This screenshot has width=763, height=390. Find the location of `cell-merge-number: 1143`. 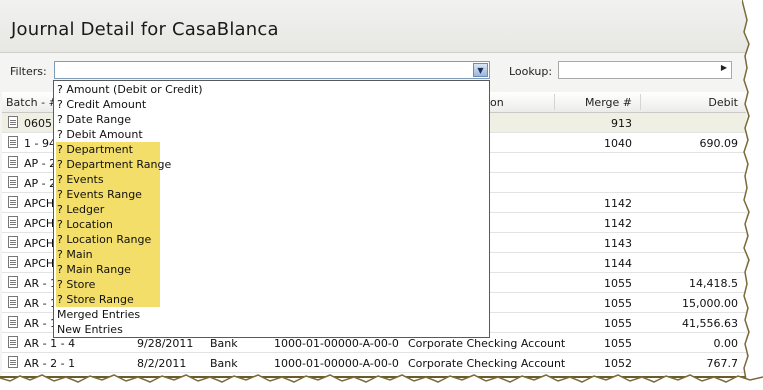

cell-merge-number: 1143 is located at coordinates (618, 243).